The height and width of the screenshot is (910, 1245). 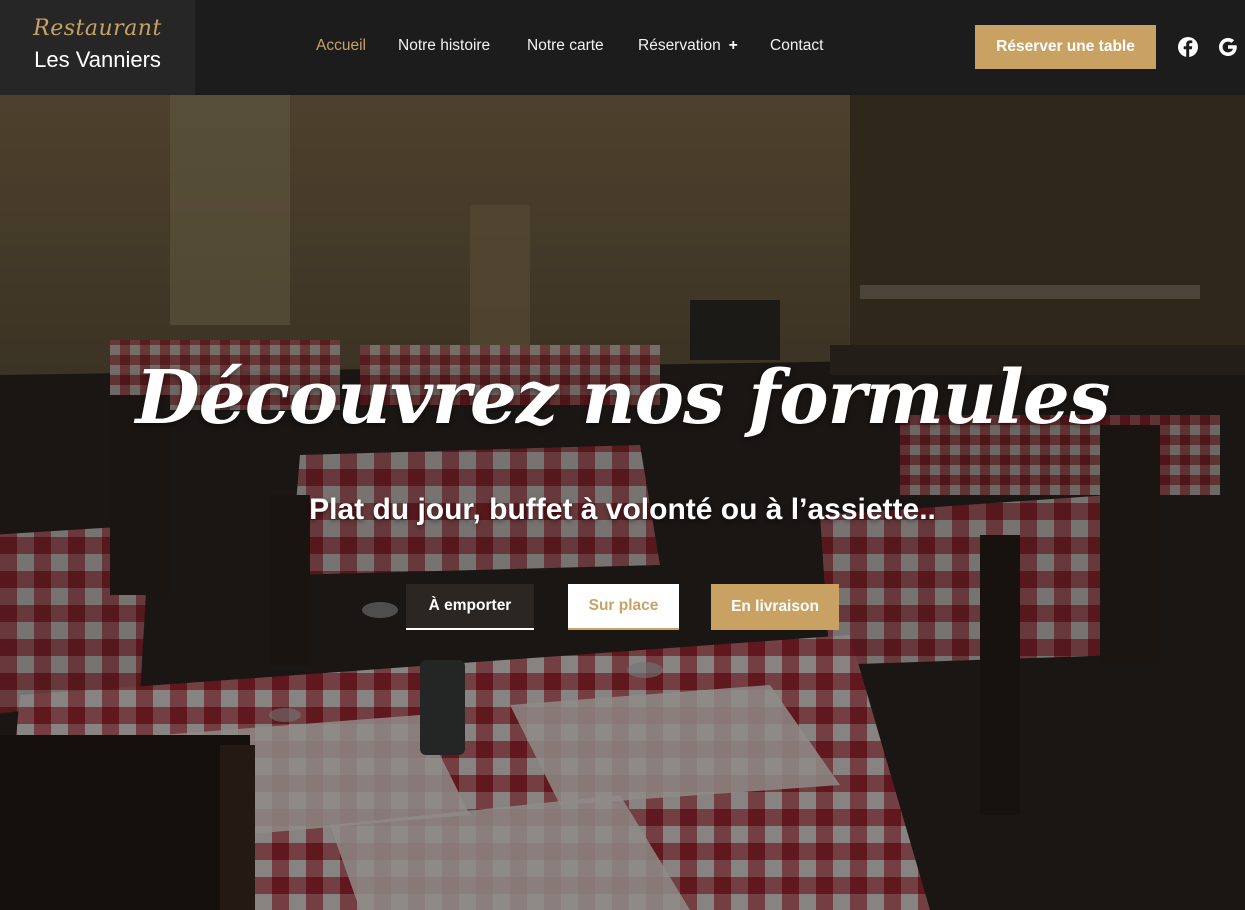 I want to click on reserve-table-button: Réserver une table, so click(x=1065, y=47).